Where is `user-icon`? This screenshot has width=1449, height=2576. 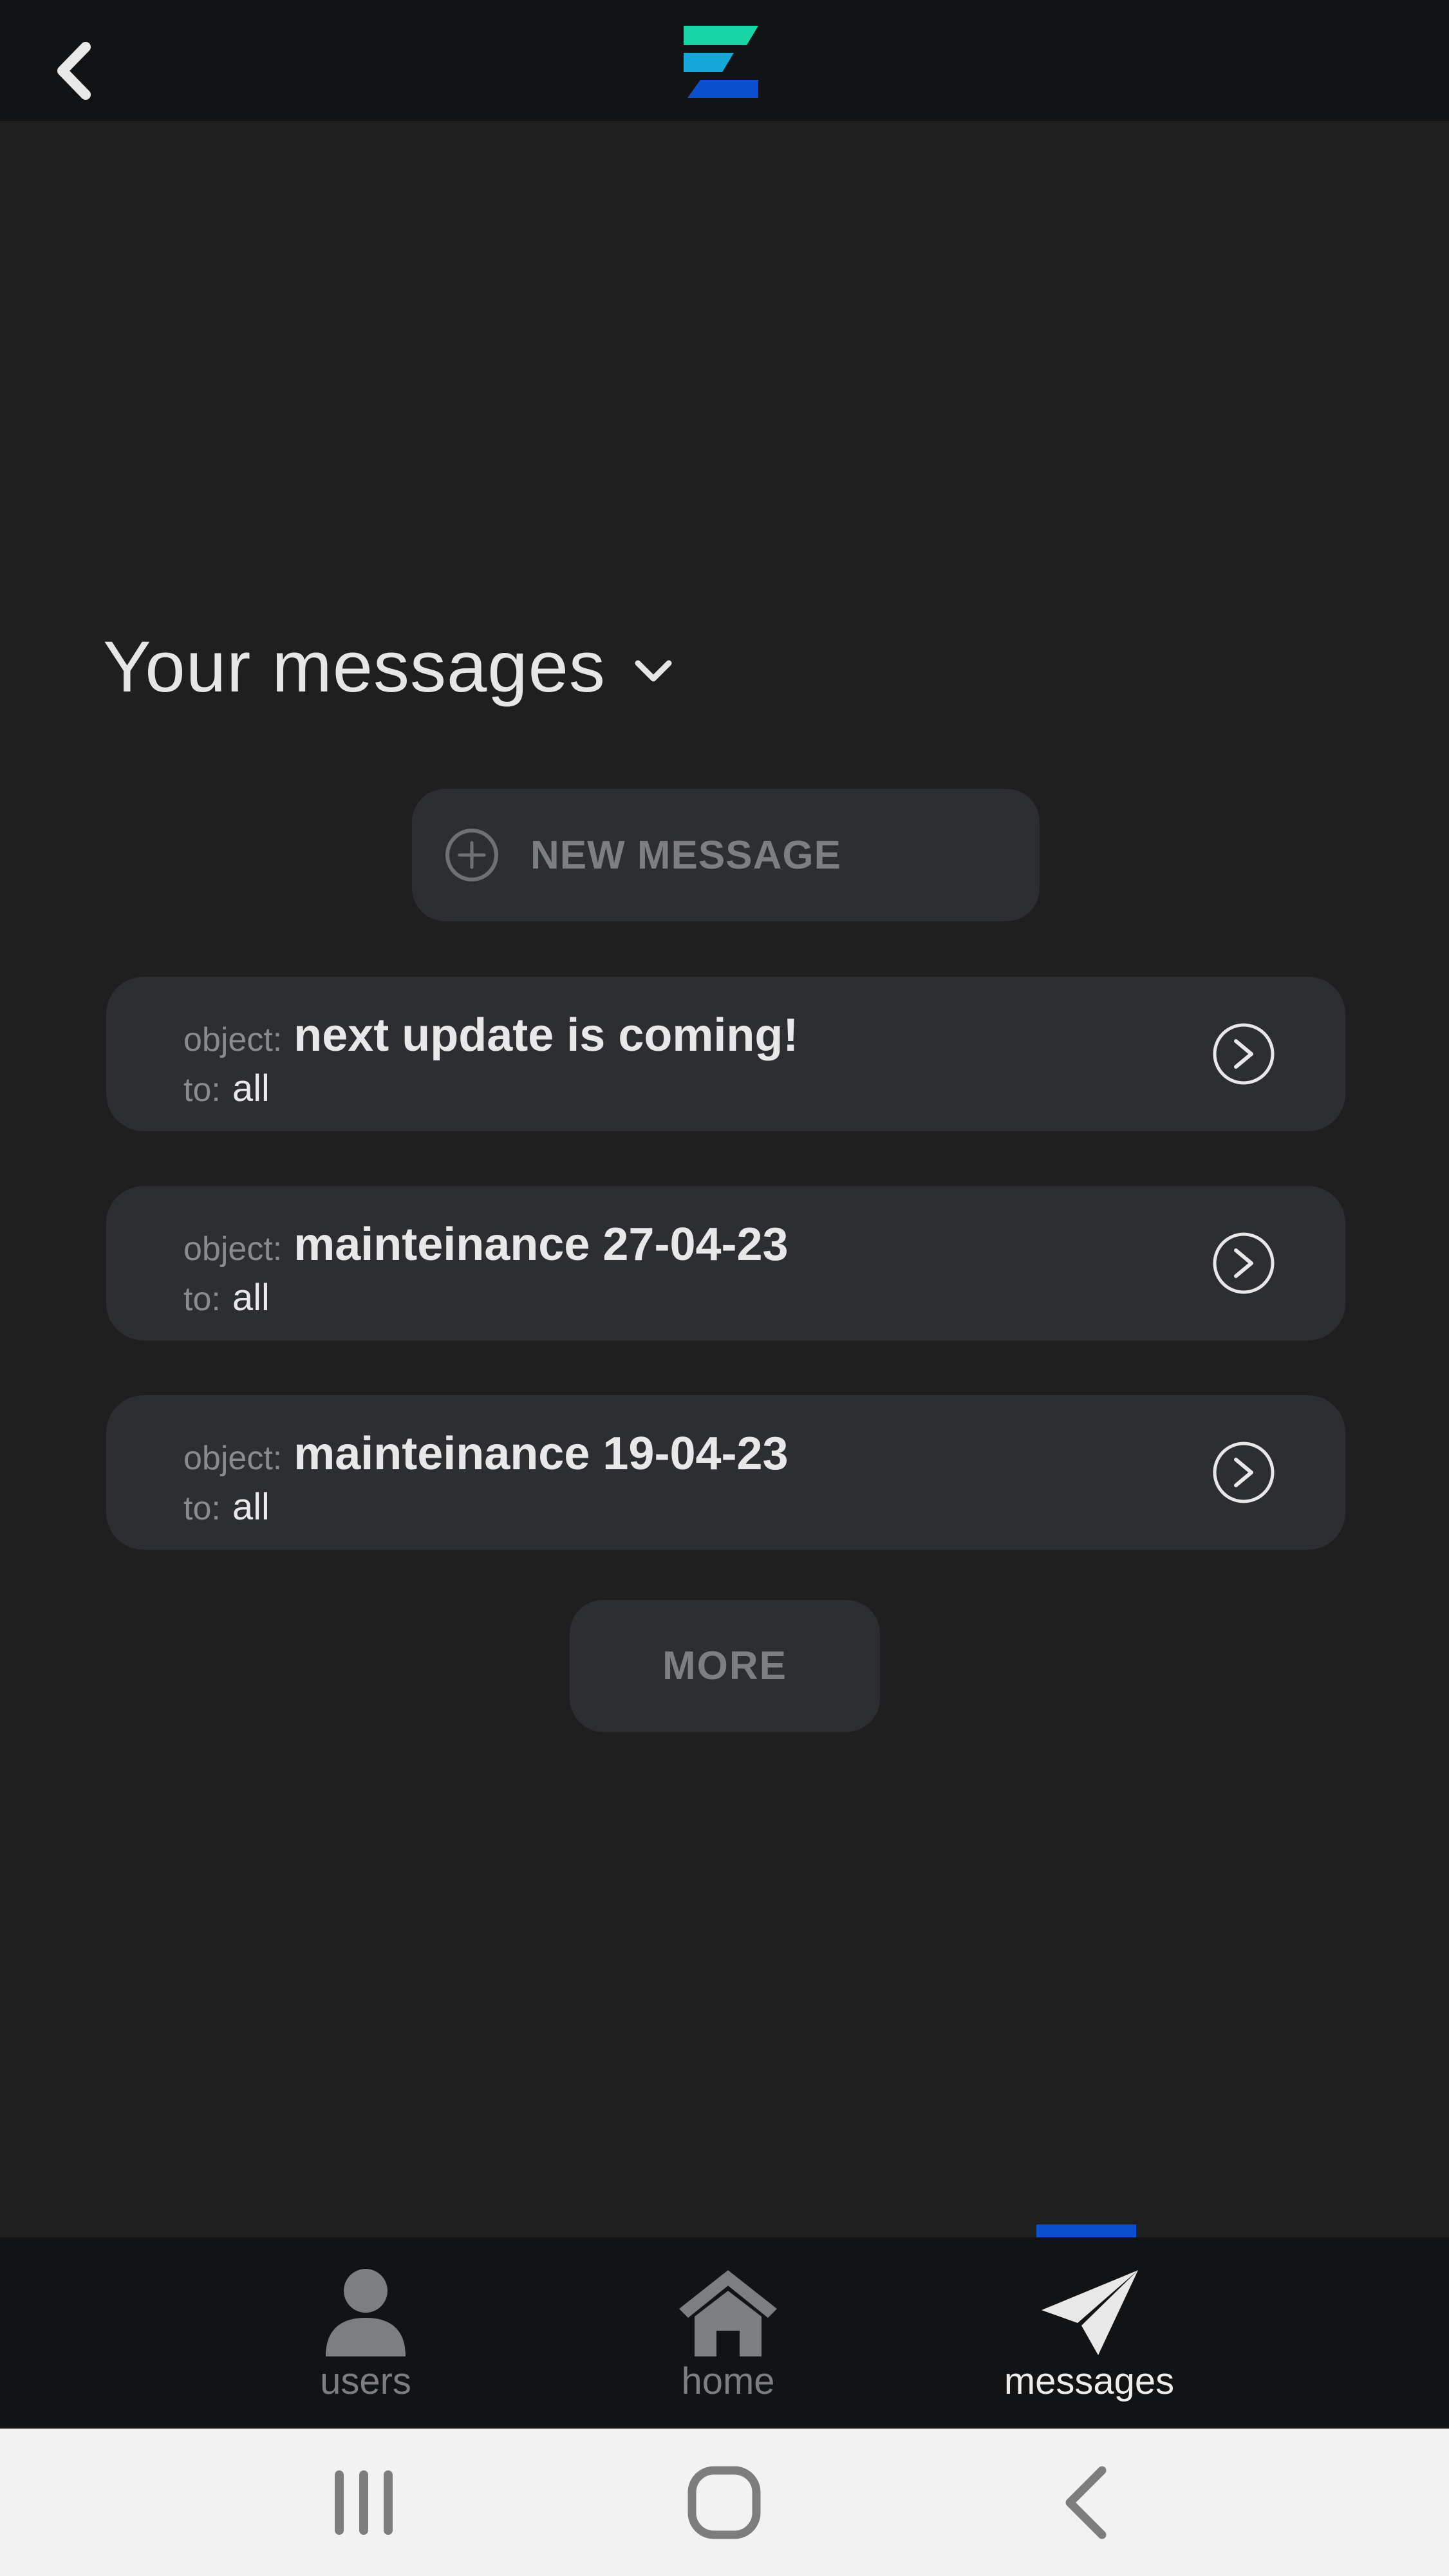 user-icon is located at coordinates (366, 2312).